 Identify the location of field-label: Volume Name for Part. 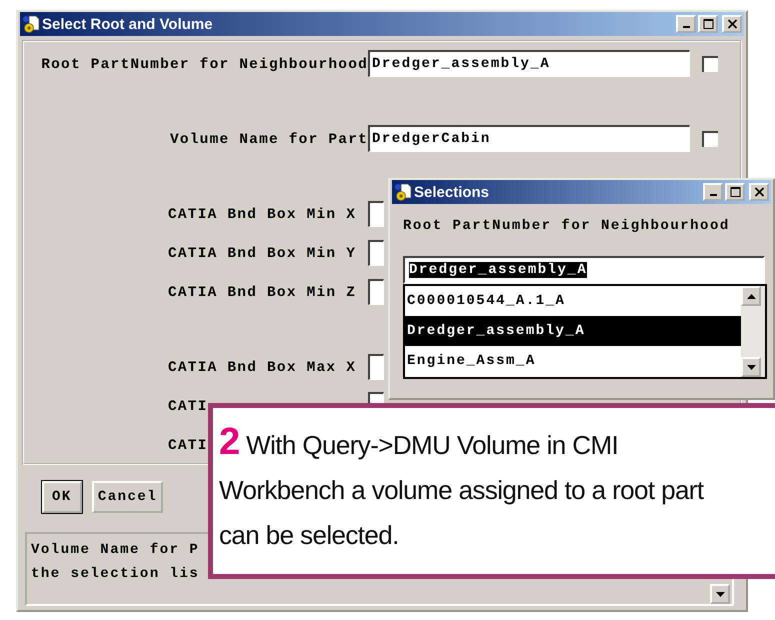
(269, 140).